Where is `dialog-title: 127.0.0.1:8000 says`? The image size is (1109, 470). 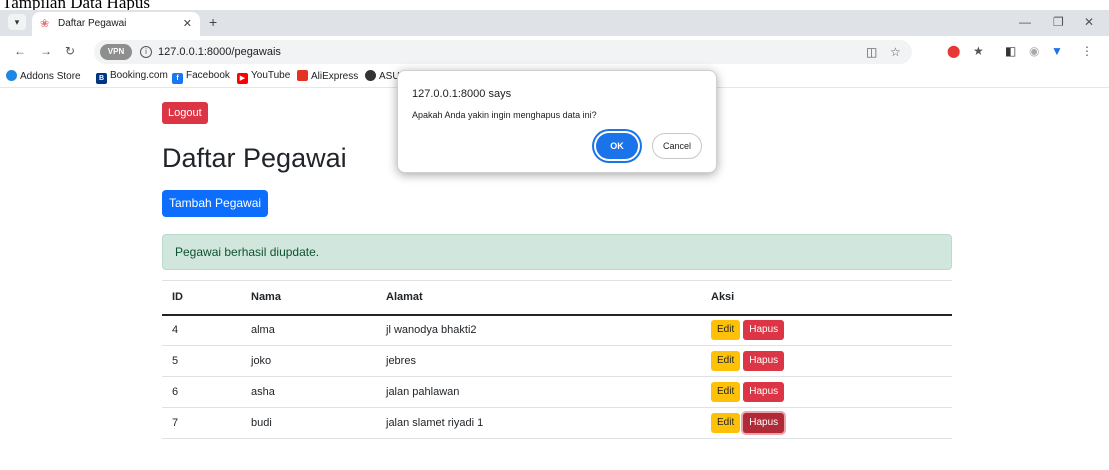 dialog-title: 127.0.0.1:8000 says is located at coordinates (462, 94).